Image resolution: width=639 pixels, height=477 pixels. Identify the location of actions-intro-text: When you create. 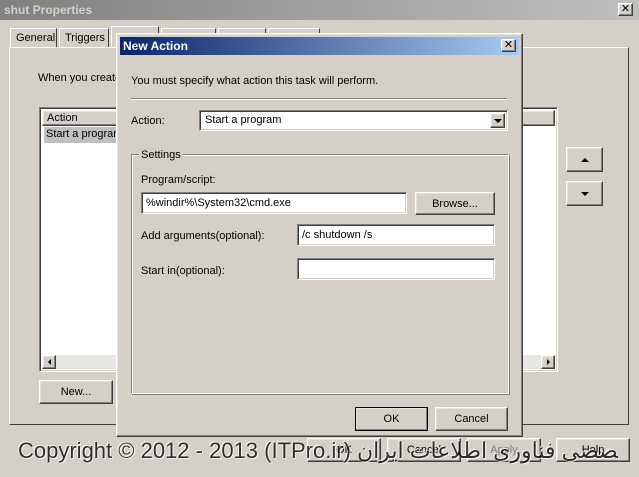
(80, 78).